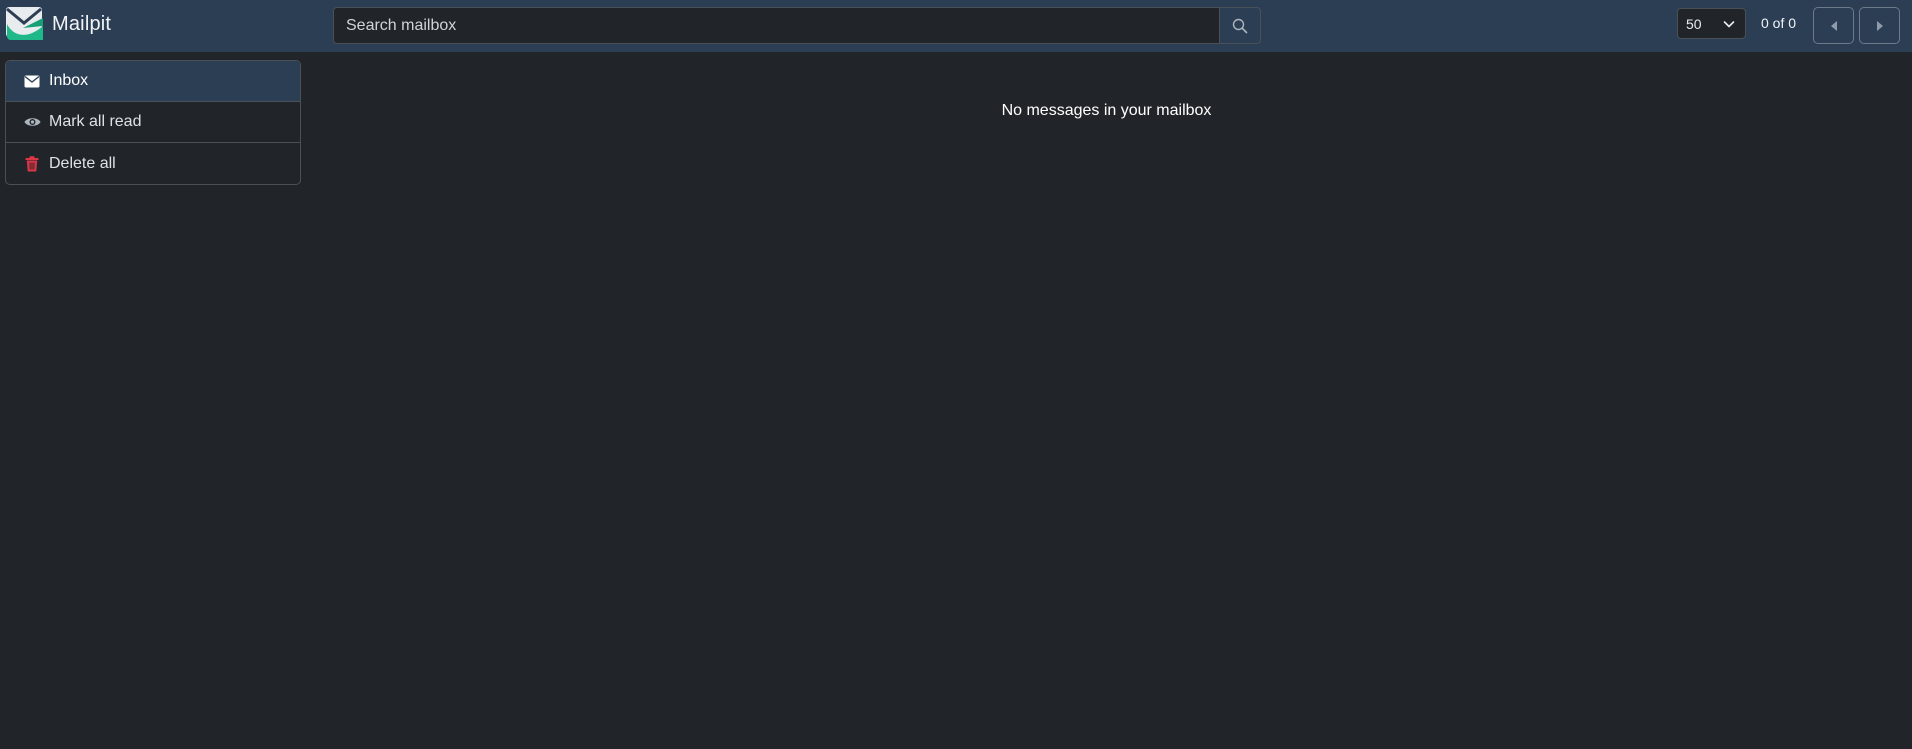  I want to click on sidebar-menu: Inbox Mark all read Delete all, so click(153, 122).